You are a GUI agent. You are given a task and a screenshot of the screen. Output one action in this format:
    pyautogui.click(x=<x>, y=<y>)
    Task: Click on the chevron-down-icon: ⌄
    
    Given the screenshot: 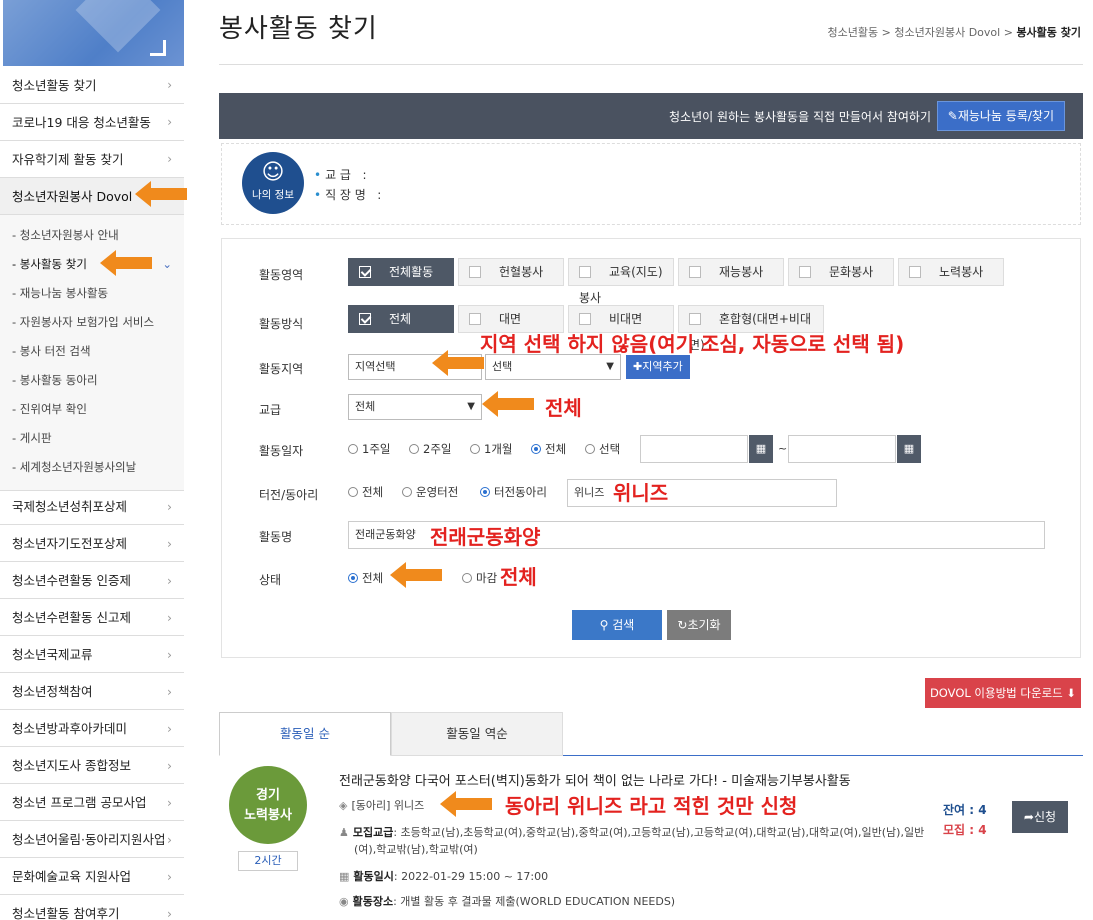 What is the action you would take?
    pyautogui.click(x=167, y=264)
    